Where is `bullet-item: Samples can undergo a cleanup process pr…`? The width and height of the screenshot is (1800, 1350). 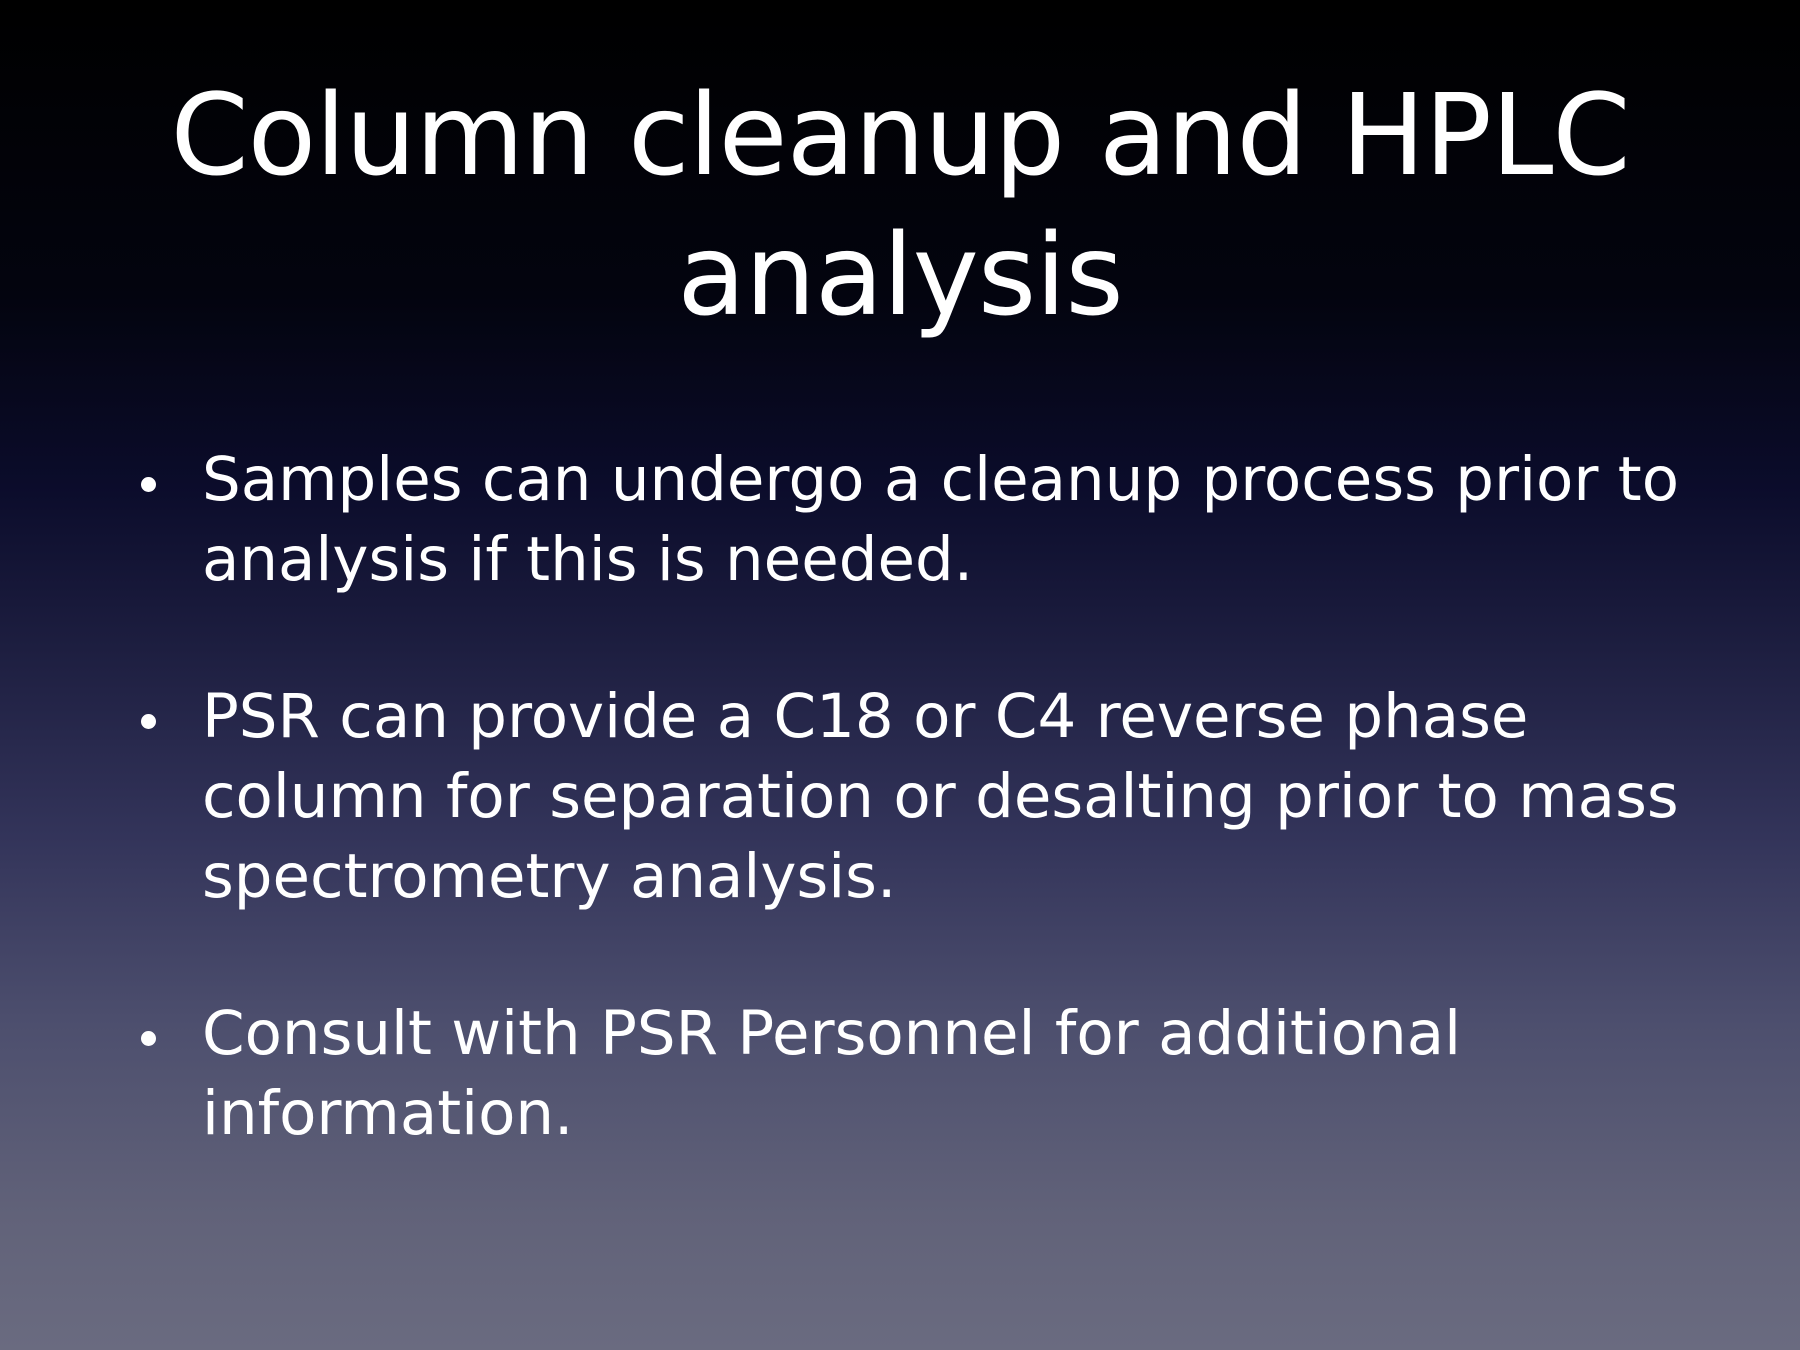 bullet-item: Samples can undergo a cleanup process pr… is located at coordinates (917, 520).